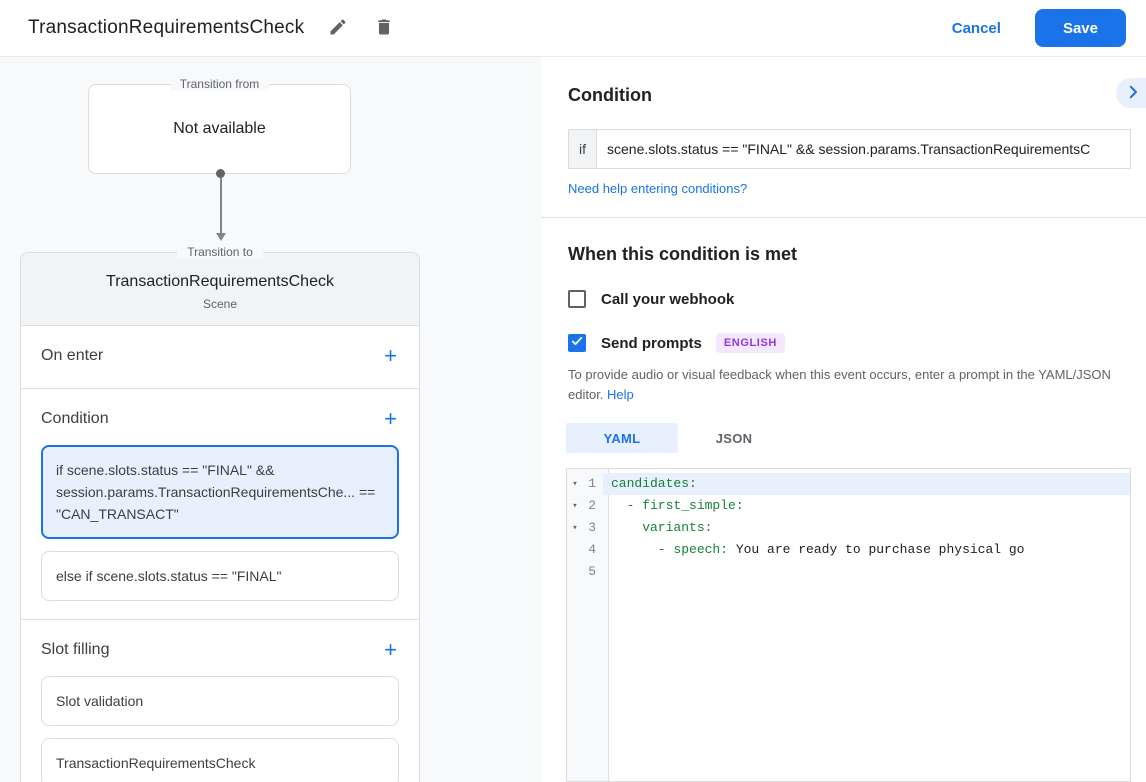 The width and height of the screenshot is (1146, 782). What do you see at coordinates (610, 95) in the screenshot?
I see `panel-title: Condition` at bounding box center [610, 95].